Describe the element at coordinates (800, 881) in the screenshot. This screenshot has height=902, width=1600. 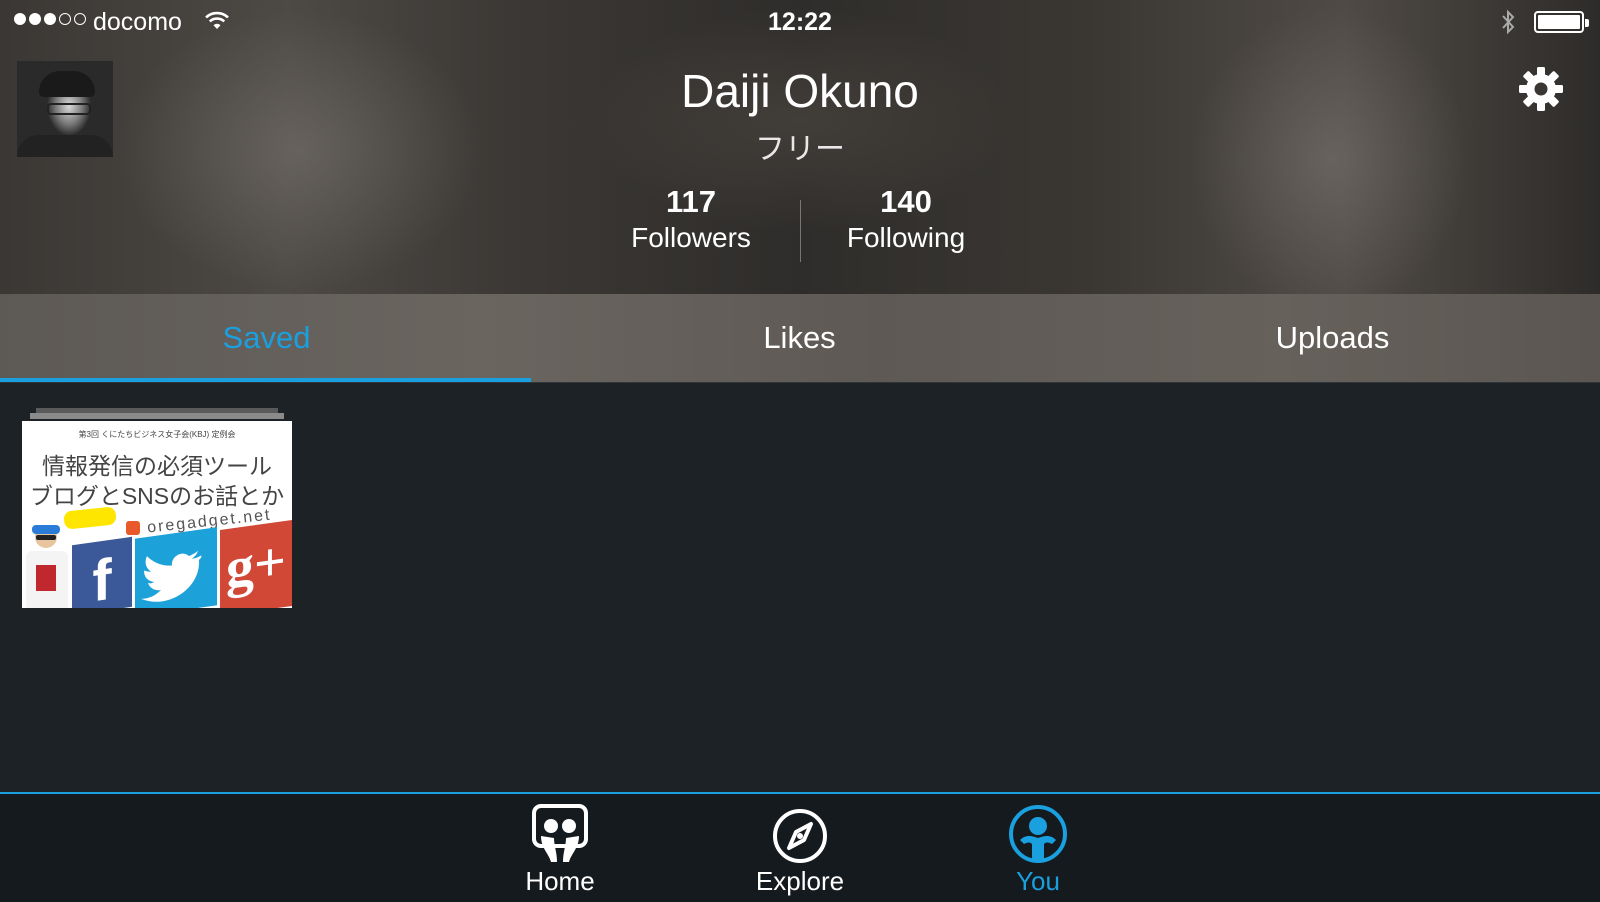
I see `nav-explore-label: Explore` at that location.